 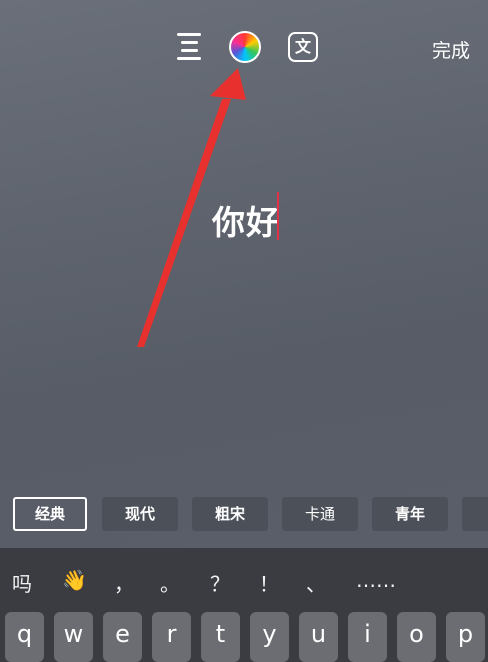 I want to click on key-e: e, so click(x=122, y=637).